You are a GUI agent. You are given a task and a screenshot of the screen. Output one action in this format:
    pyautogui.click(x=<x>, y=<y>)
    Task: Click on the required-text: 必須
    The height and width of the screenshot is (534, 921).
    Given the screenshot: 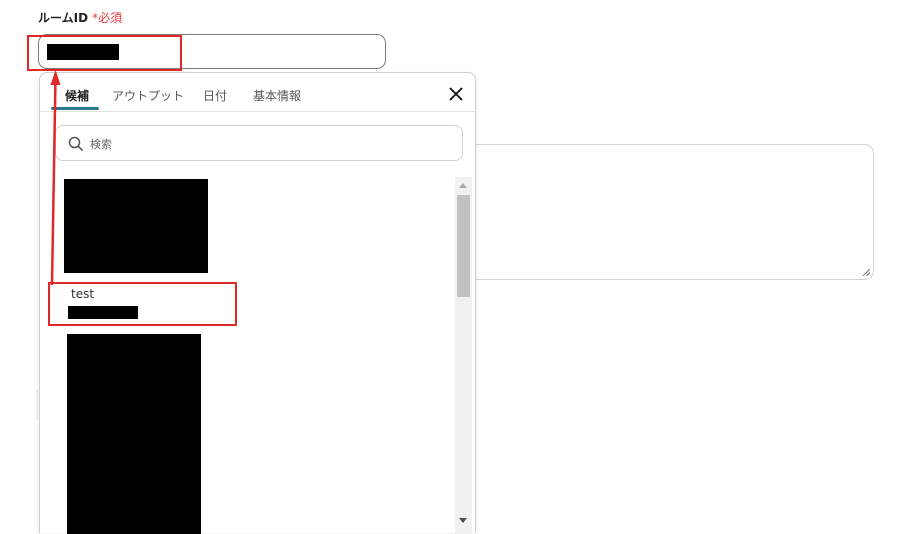 What is the action you would take?
    pyautogui.click(x=110, y=18)
    